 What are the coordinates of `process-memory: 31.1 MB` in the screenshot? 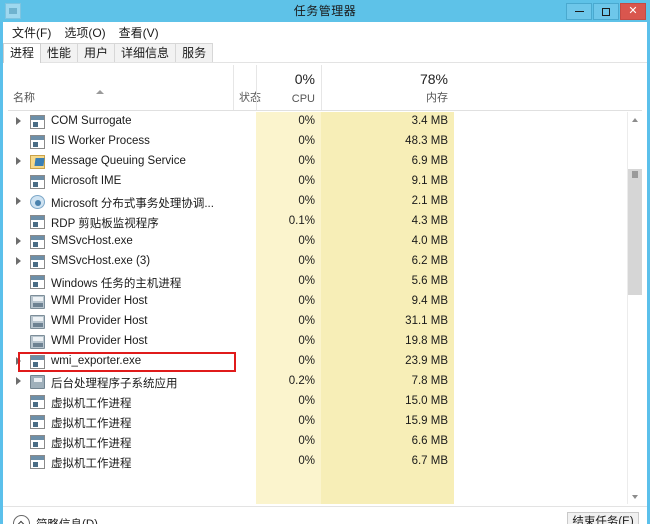 It's located at (426, 321).